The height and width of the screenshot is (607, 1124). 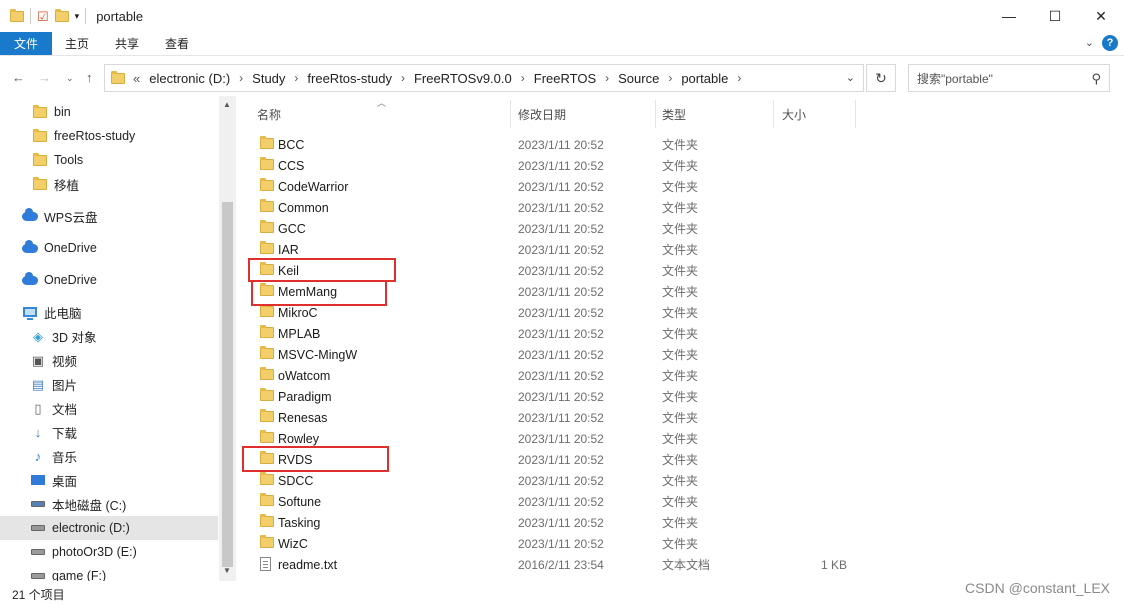 What do you see at coordinates (794, 114) in the screenshot?
I see `column-header-size: 大小` at bounding box center [794, 114].